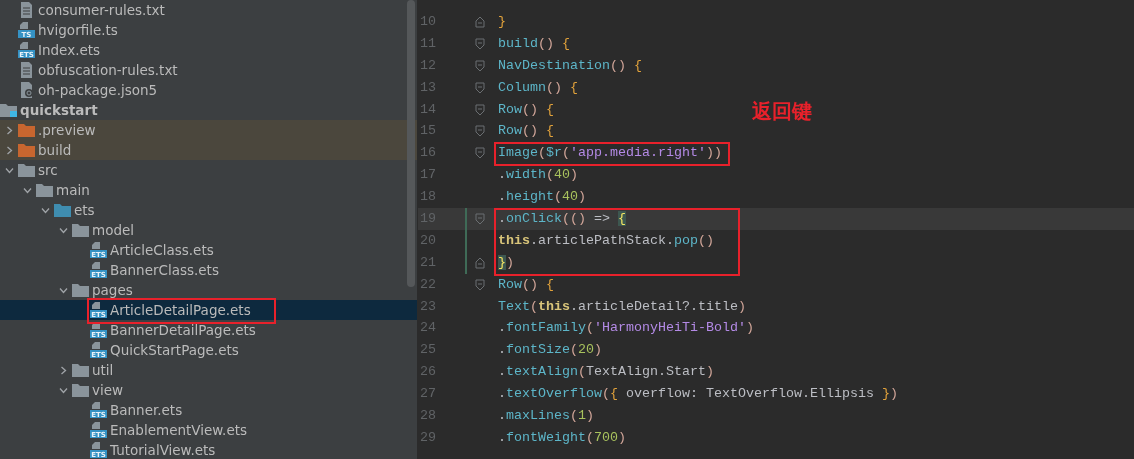 Image resolution: width=1134 pixels, height=459 pixels. What do you see at coordinates (626, 328) in the screenshot?
I see `code-line: .fontFamily('HarmonyHeiTi-Bold')` at bounding box center [626, 328].